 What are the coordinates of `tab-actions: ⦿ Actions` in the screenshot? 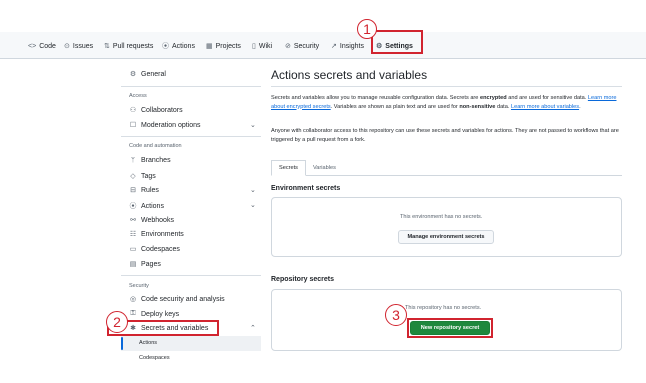 It's located at (178, 46).